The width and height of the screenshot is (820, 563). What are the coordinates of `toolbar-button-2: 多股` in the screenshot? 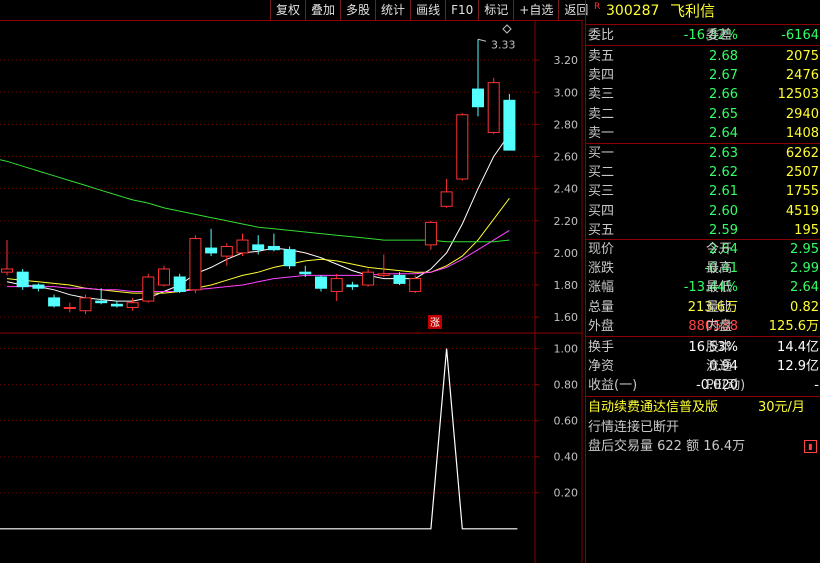 It's located at (357, 10).